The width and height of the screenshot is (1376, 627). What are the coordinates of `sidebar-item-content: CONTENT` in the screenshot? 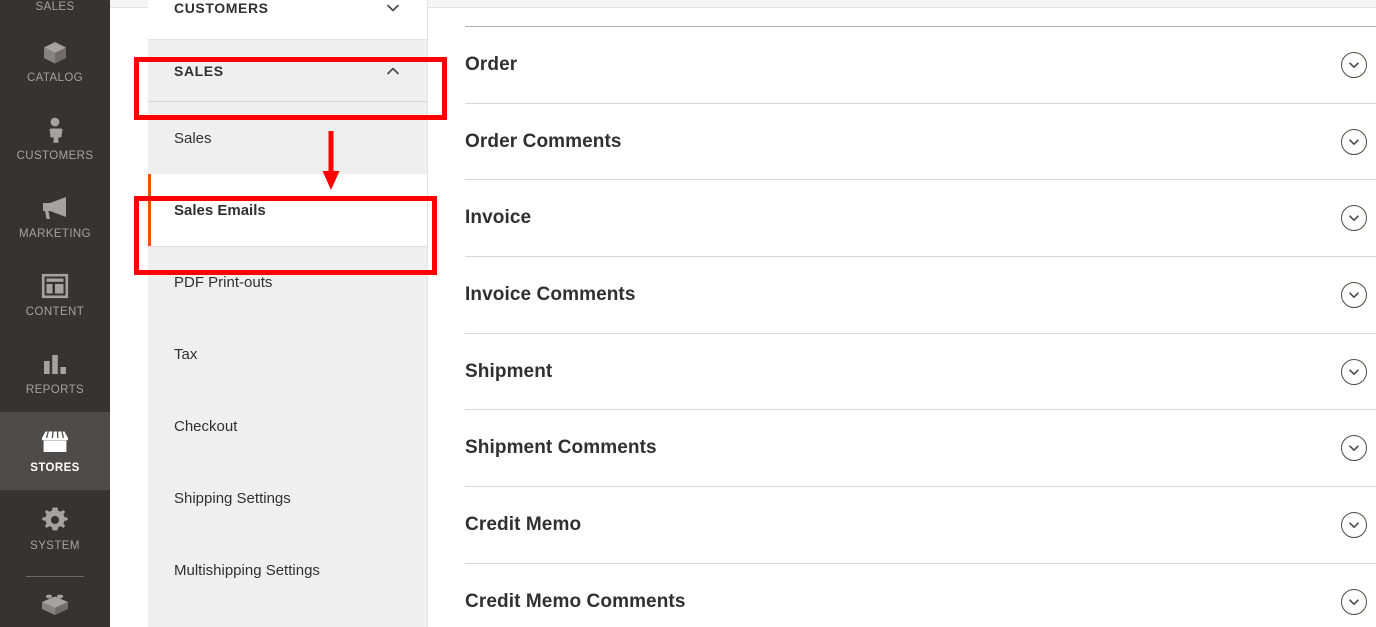 It's located at (55, 295).